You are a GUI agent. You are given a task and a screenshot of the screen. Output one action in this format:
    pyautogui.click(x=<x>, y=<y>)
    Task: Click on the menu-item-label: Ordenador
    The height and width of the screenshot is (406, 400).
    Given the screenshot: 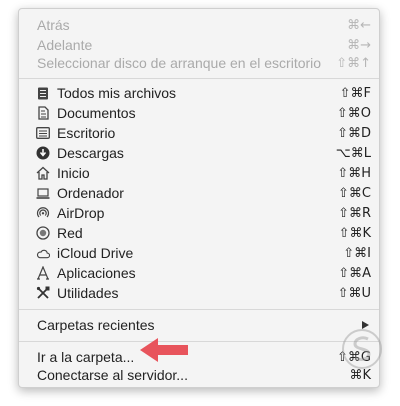 What is the action you would take?
    pyautogui.click(x=90, y=193)
    